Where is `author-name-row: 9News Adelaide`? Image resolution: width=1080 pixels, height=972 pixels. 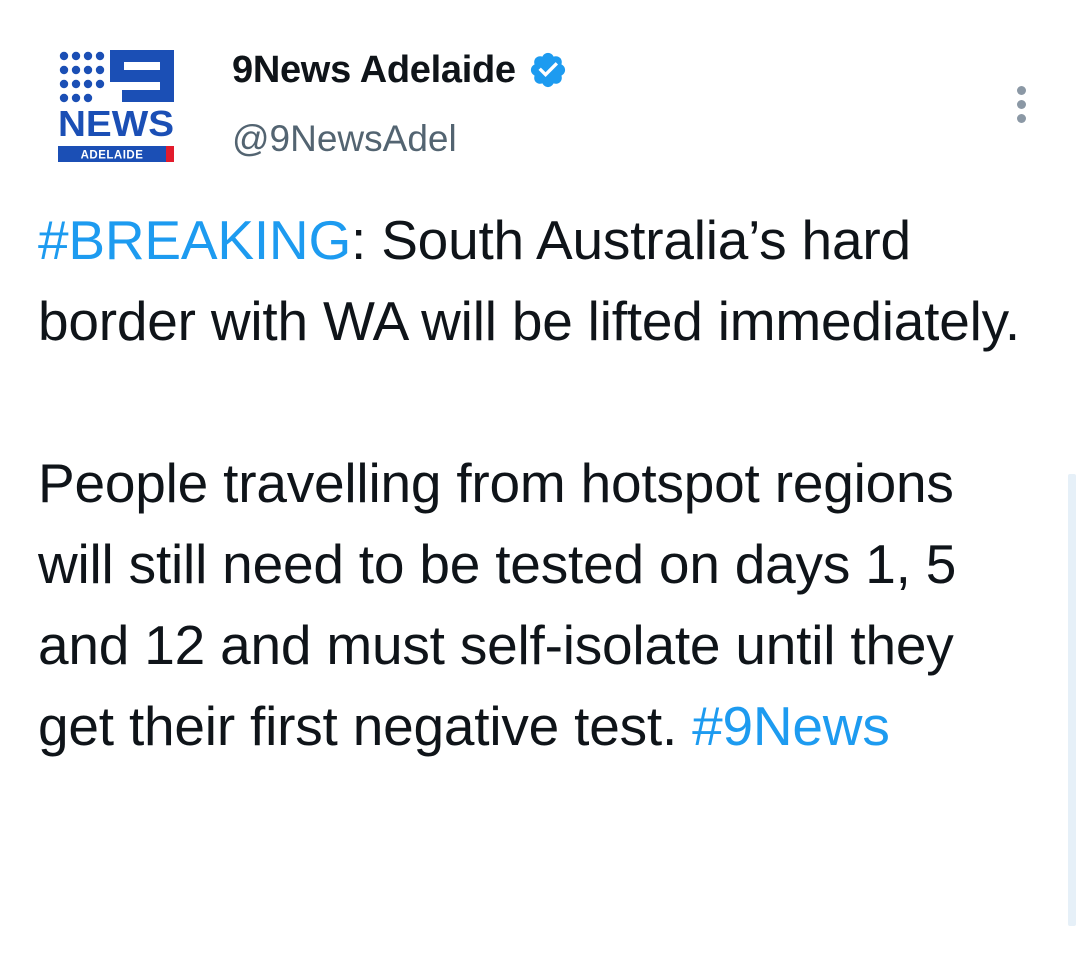 author-name-row: 9News Adelaide is located at coordinates (400, 70).